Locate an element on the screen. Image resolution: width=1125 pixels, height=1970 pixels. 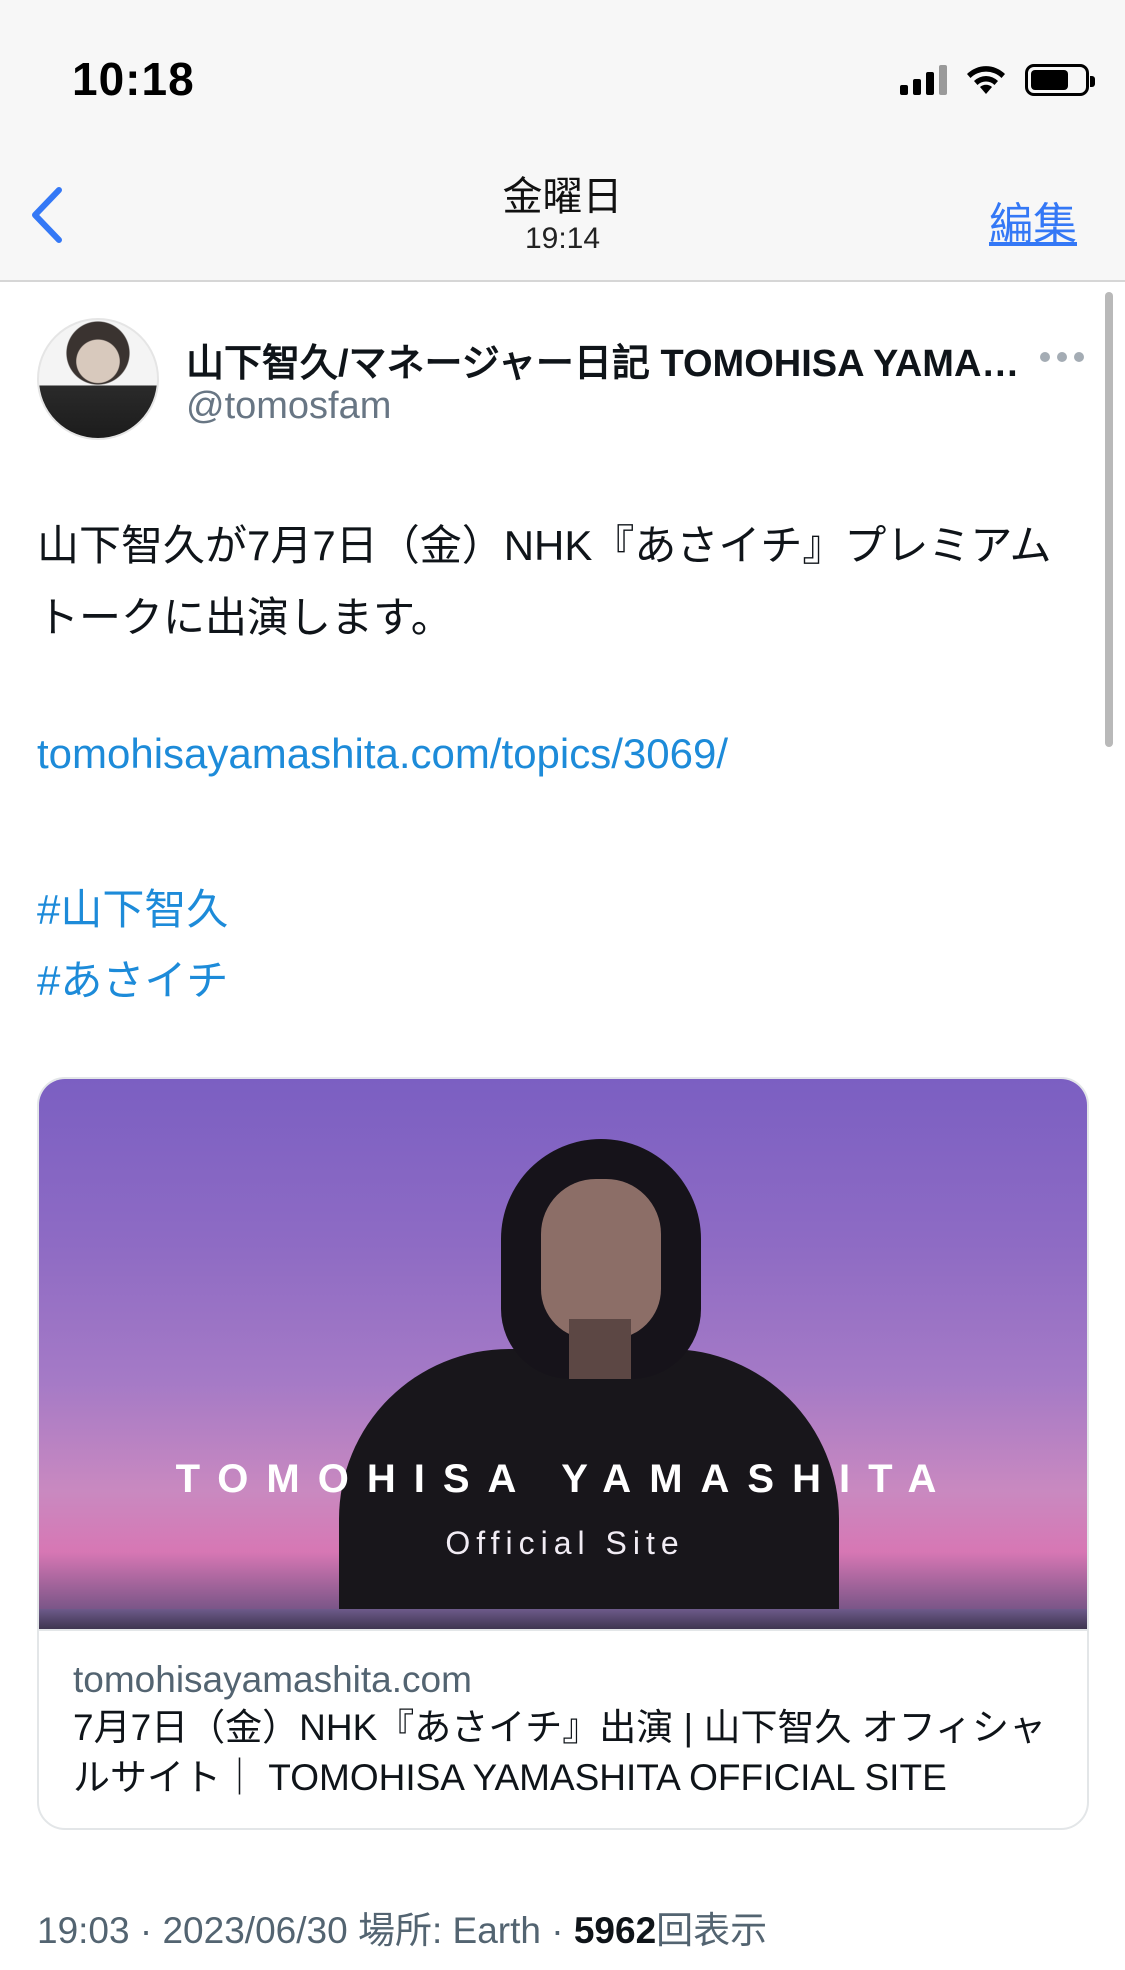
battery-nub is located at coordinates (1092, 81).